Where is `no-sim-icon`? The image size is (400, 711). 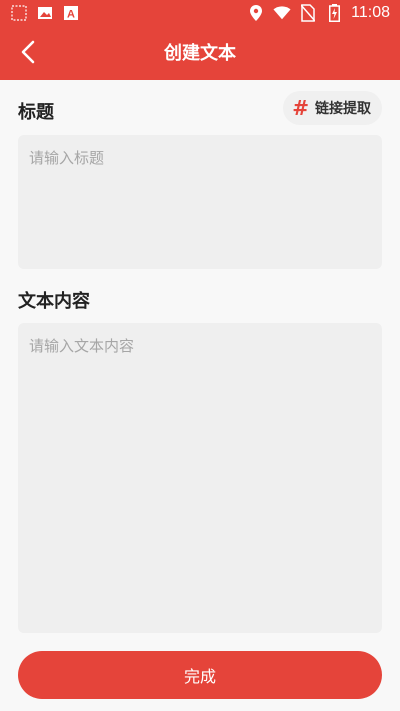
no-sim-icon is located at coordinates (308, 13).